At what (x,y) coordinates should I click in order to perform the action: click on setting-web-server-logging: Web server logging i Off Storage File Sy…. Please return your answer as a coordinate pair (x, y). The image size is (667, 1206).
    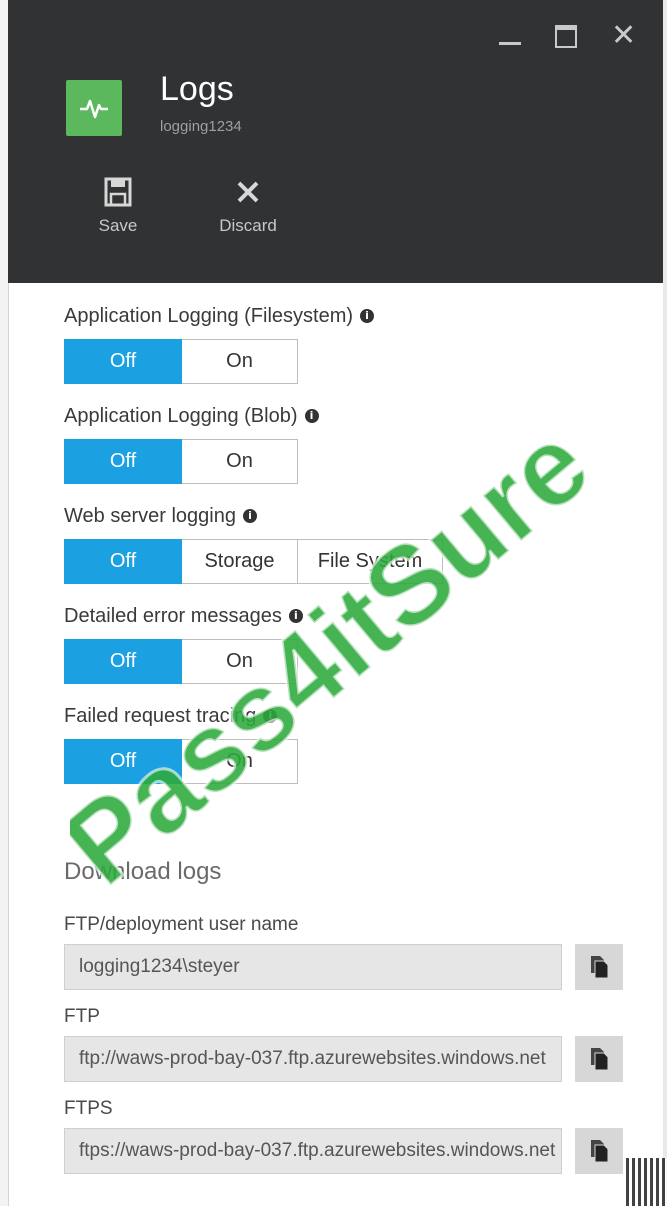
    Looking at the image, I should click on (354, 550).